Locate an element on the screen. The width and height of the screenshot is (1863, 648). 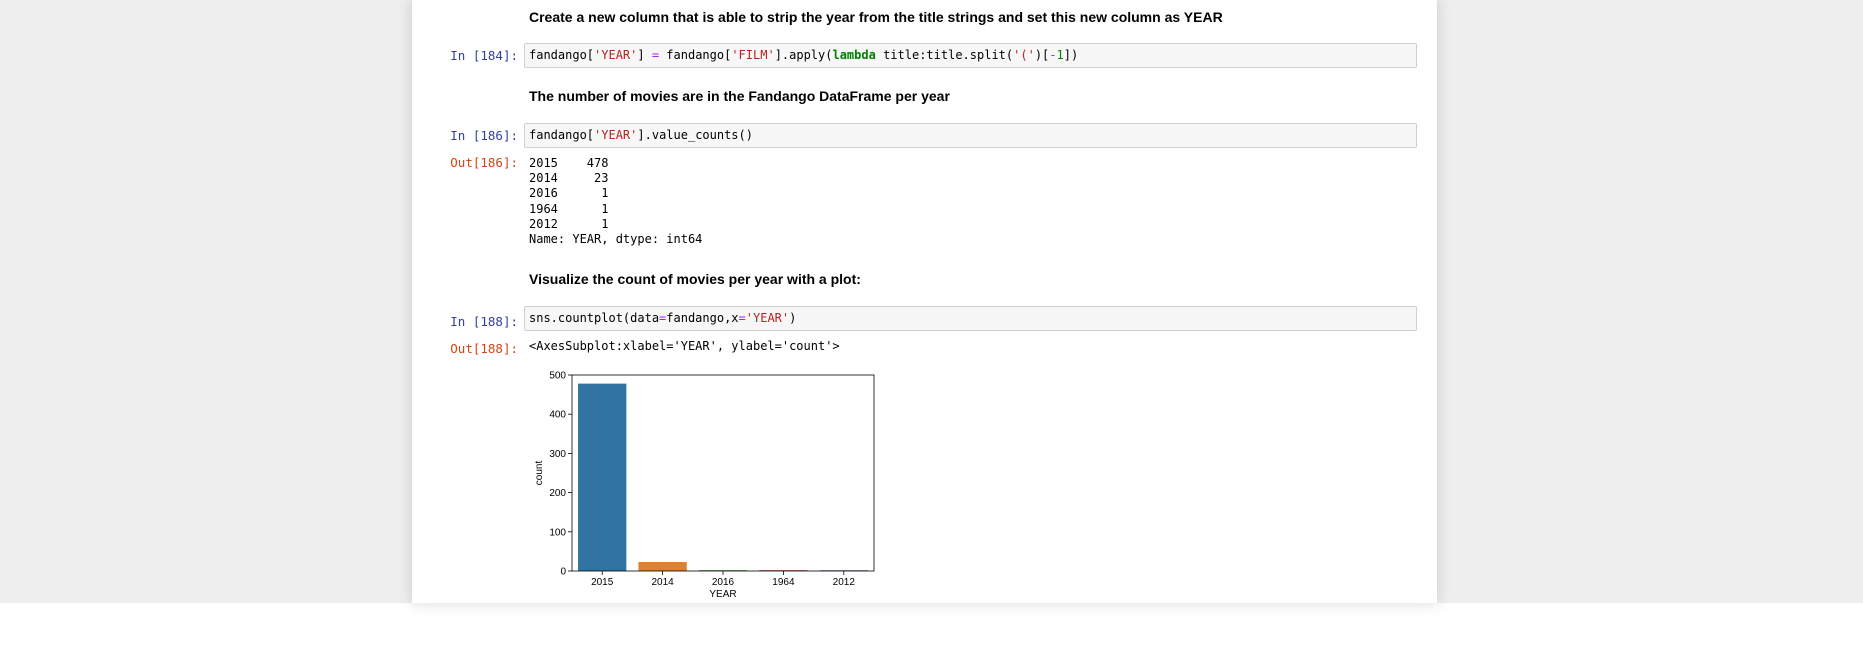
y-tick-label: 400 is located at coordinates (557, 415).